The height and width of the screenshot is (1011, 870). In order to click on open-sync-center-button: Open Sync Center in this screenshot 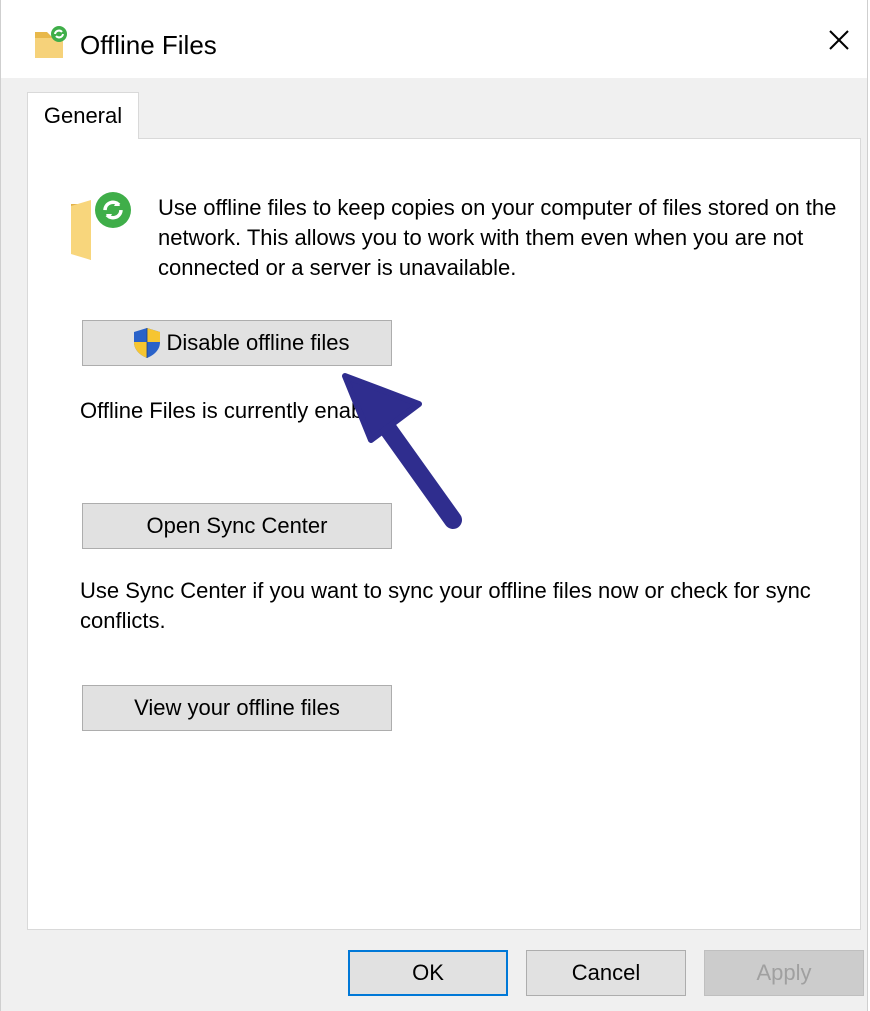, I will do `click(237, 526)`.